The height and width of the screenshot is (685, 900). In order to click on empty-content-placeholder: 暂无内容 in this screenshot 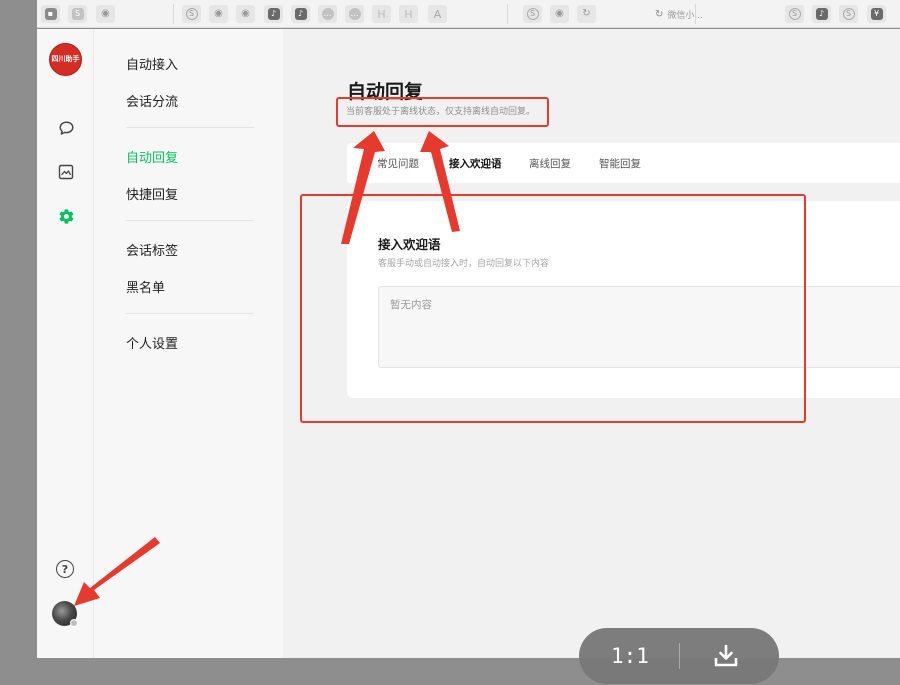, I will do `click(411, 305)`.